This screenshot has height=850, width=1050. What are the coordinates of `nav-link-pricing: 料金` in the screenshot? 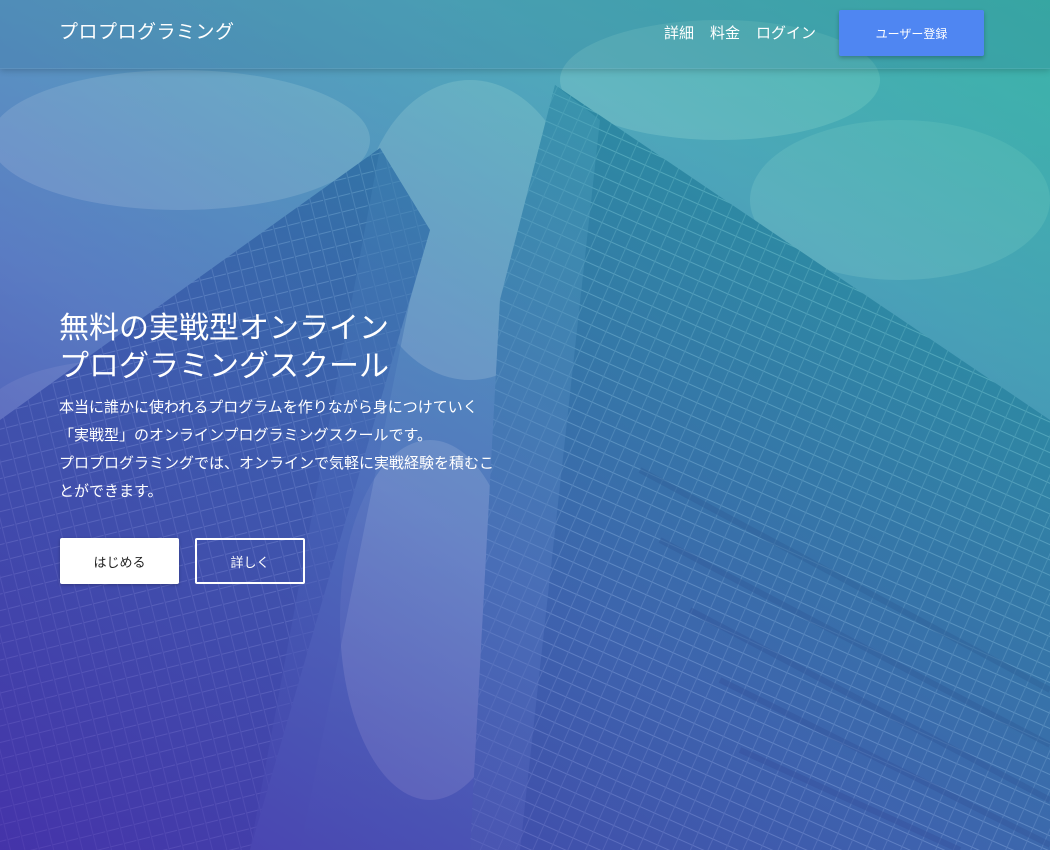 It's located at (725, 32).